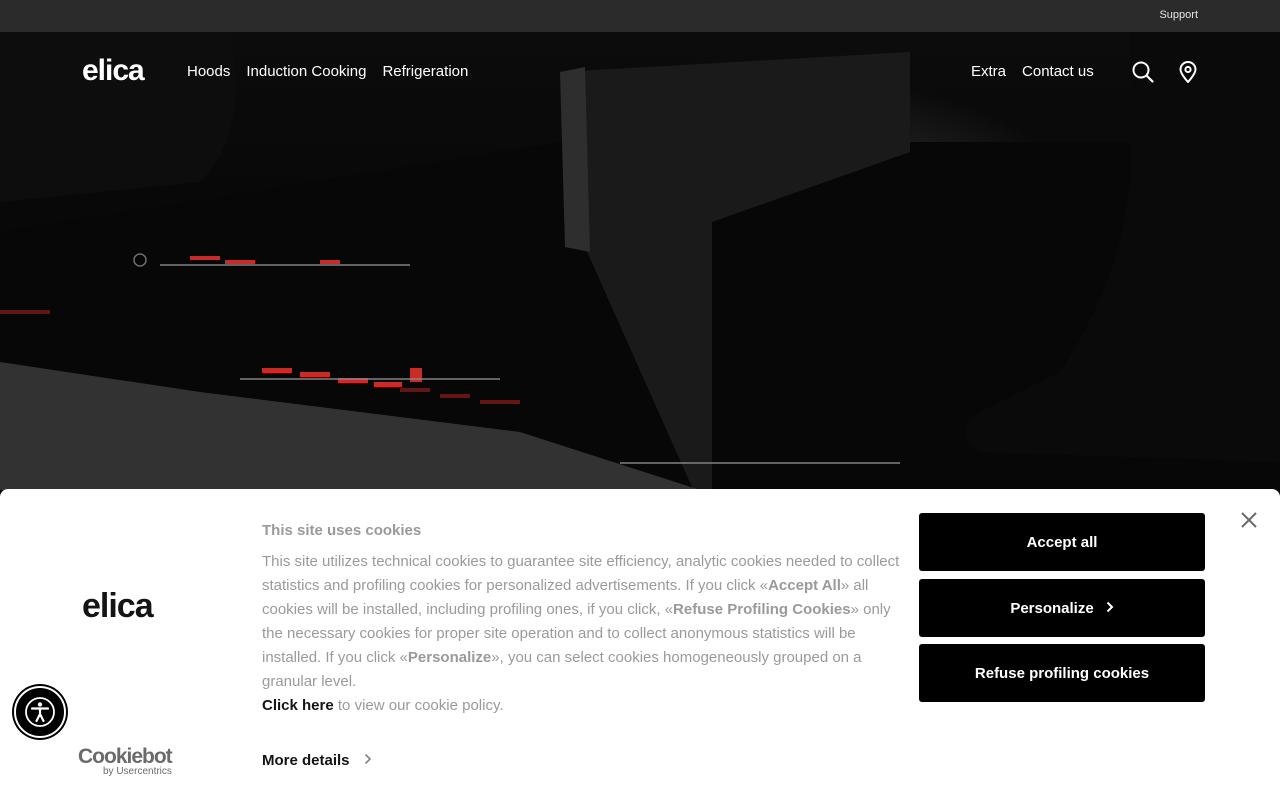 This screenshot has width=1280, height=800. I want to click on accessibility-icon, so click(40, 712).